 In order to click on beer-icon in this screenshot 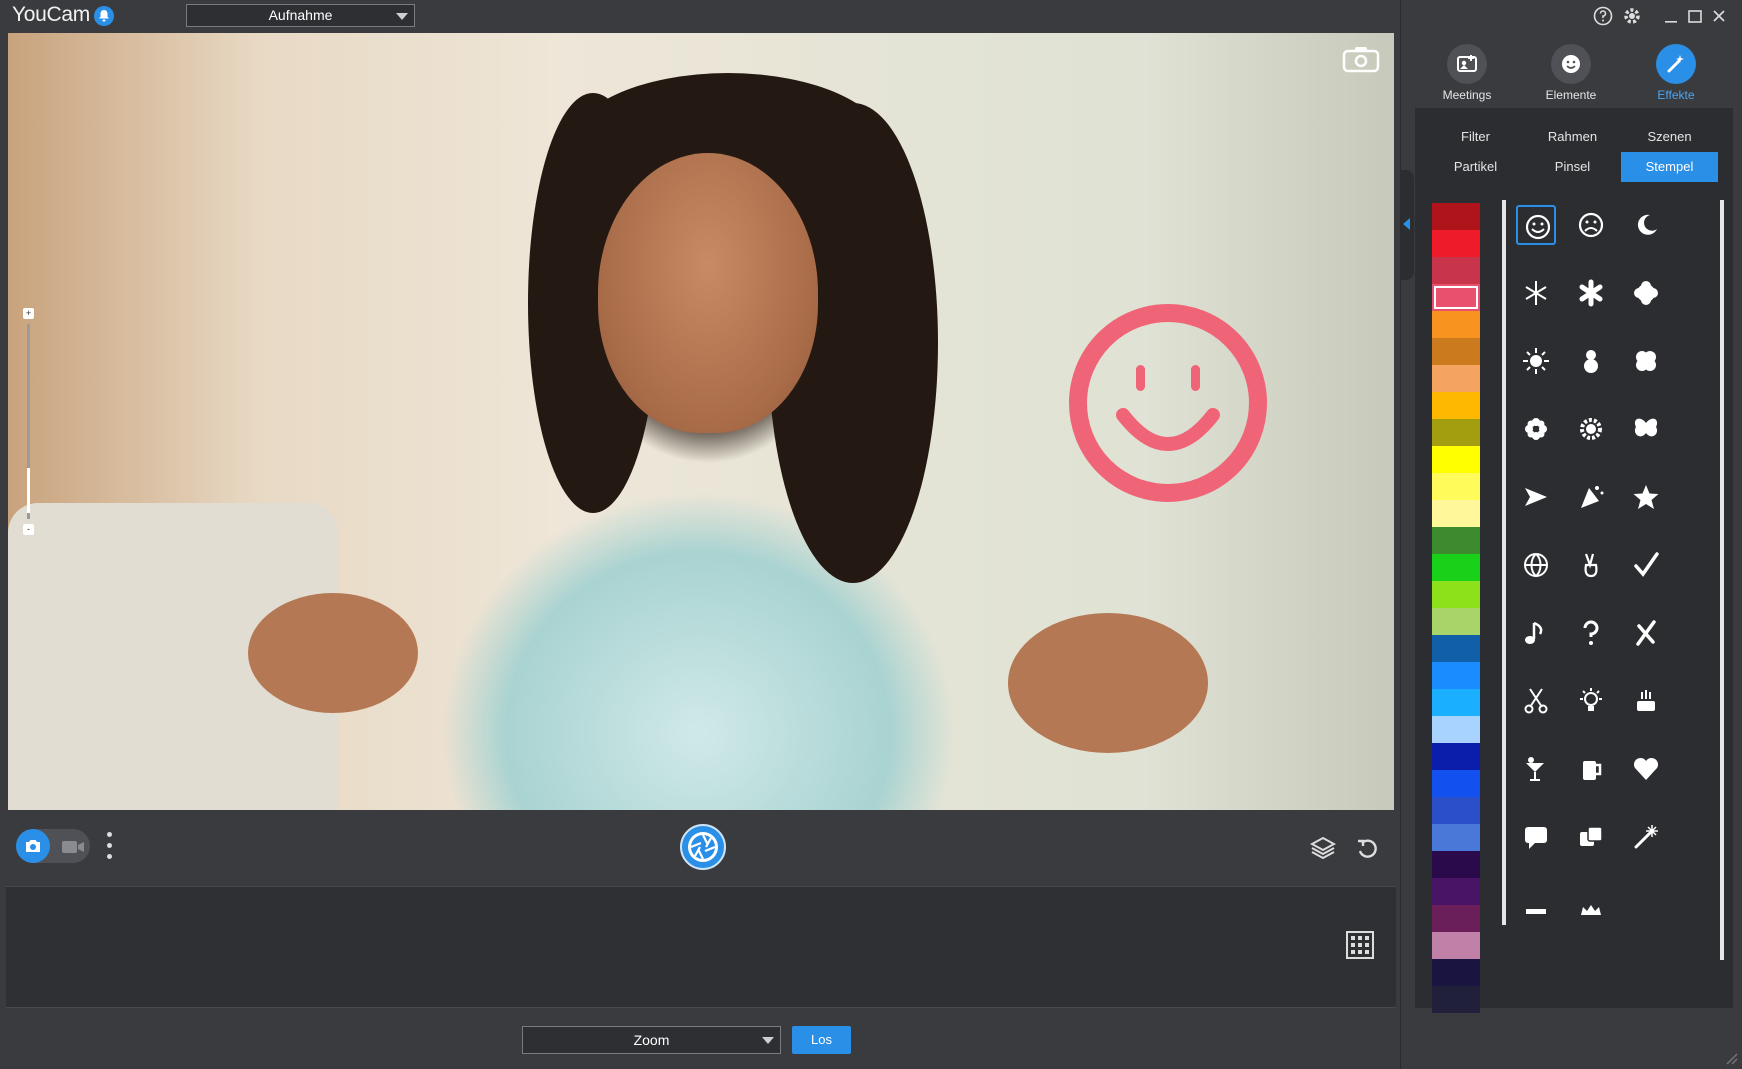, I will do `click(1591, 769)`.